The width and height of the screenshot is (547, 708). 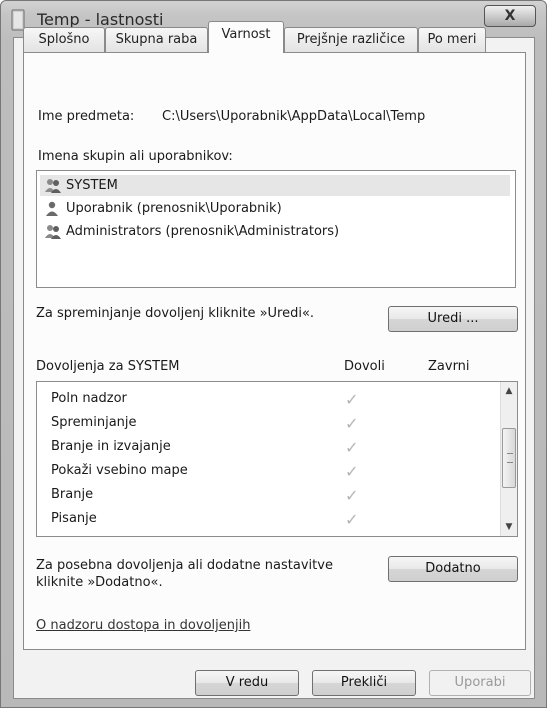 I want to click on close-button: X, so click(x=510, y=16).